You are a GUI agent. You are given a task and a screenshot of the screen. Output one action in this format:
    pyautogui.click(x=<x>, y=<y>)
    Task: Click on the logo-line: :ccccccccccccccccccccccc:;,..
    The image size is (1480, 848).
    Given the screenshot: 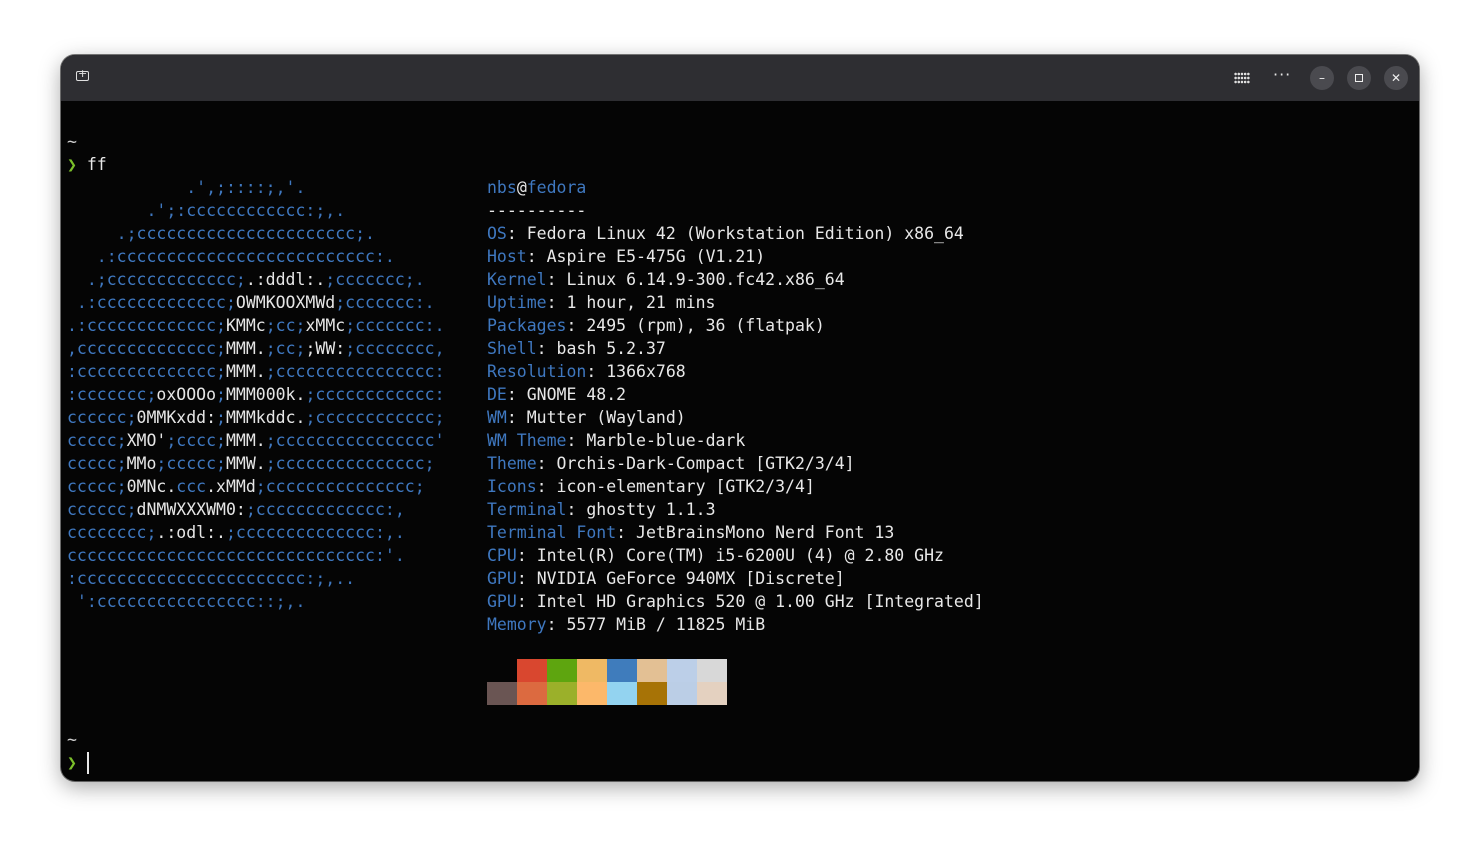 What is the action you would take?
    pyautogui.click(x=211, y=578)
    